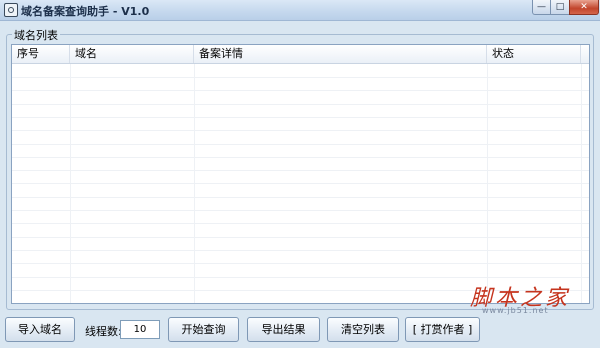 Image resolution: width=600 pixels, height=348 pixels. Describe the element at coordinates (132, 54) in the screenshot. I see `column-header-domain: 域名` at that location.